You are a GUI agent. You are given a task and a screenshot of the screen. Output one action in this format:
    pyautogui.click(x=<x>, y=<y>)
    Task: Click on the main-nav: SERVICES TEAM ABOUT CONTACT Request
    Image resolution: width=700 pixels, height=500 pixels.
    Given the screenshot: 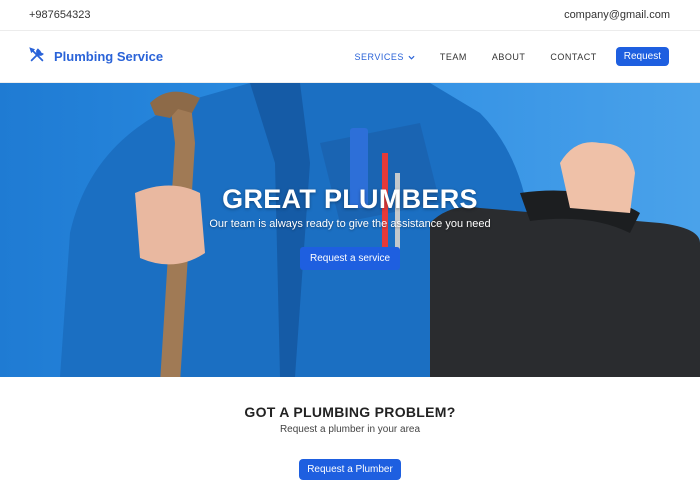 What is the action you would take?
    pyautogui.click(x=499, y=56)
    